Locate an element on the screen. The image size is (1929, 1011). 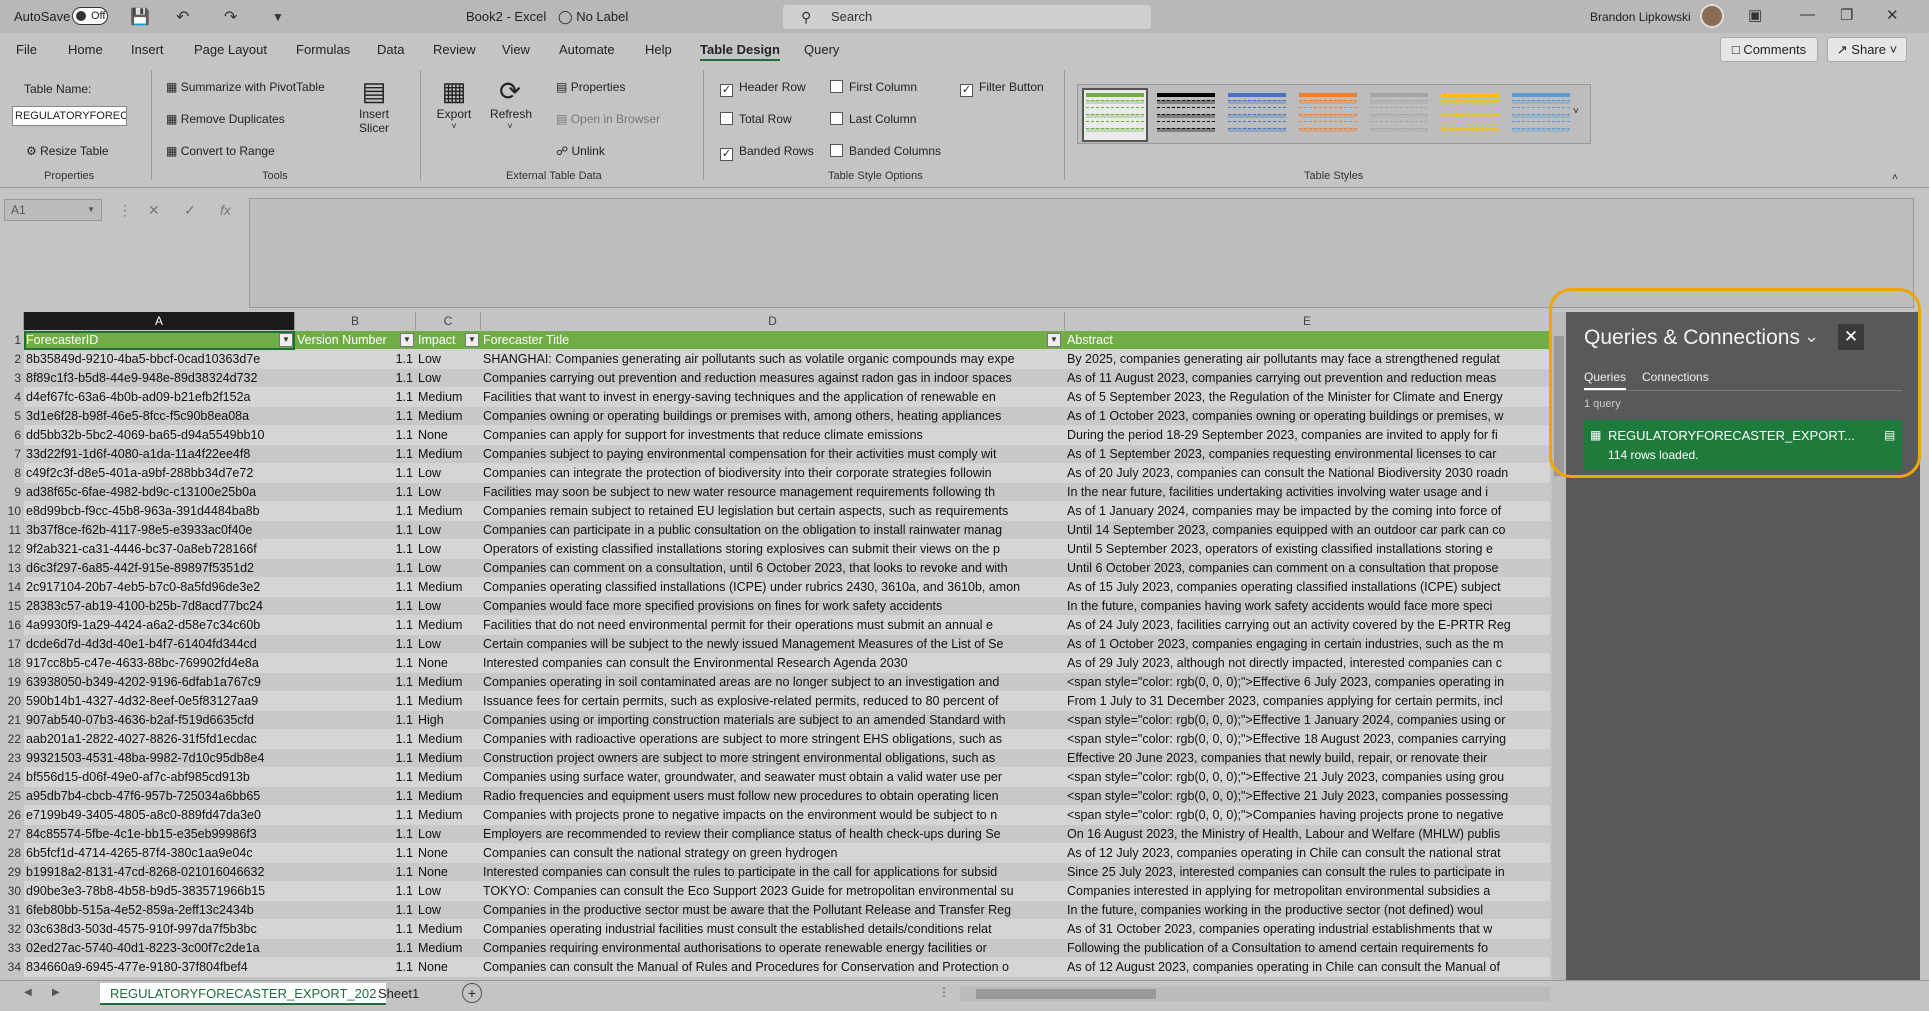
tab-page-layout: Page Layout is located at coordinates (230, 49).